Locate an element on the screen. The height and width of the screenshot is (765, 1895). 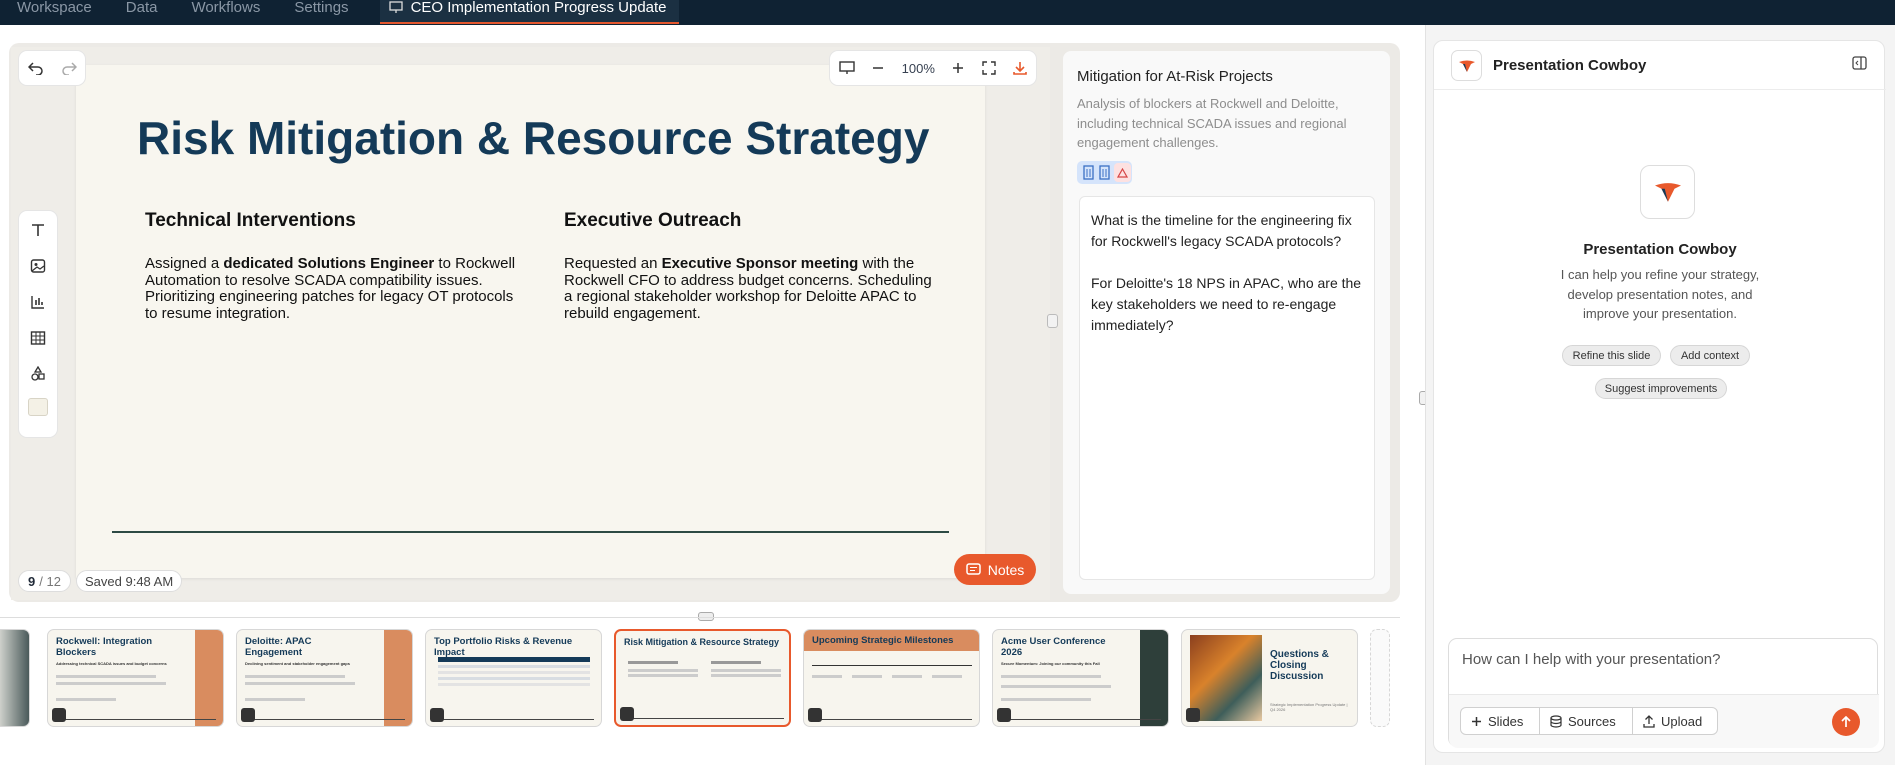
strip-divider is located at coordinates (700, 617).